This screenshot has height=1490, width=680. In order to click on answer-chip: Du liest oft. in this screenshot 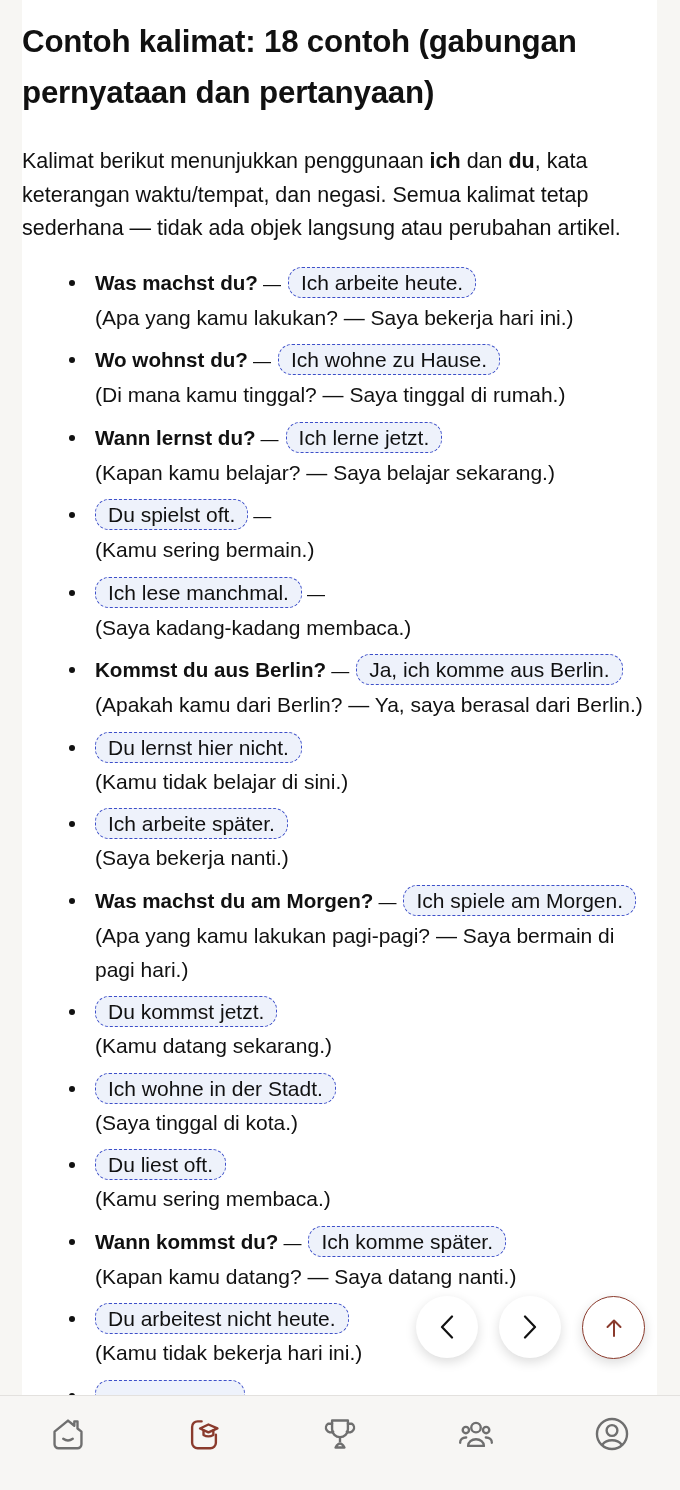, I will do `click(161, 1165)`.